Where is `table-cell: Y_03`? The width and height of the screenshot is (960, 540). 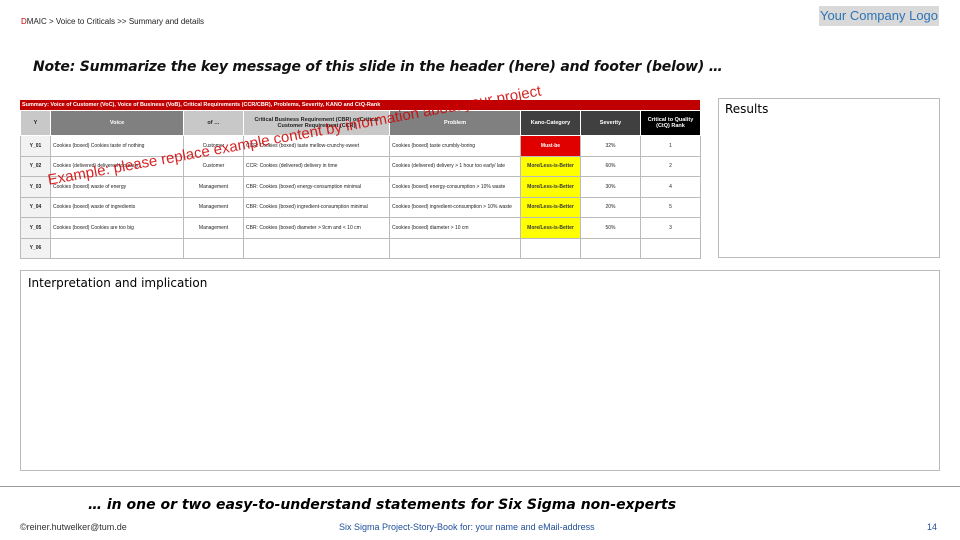 table-cell: Y_03 is located at coordinates (35, 187).